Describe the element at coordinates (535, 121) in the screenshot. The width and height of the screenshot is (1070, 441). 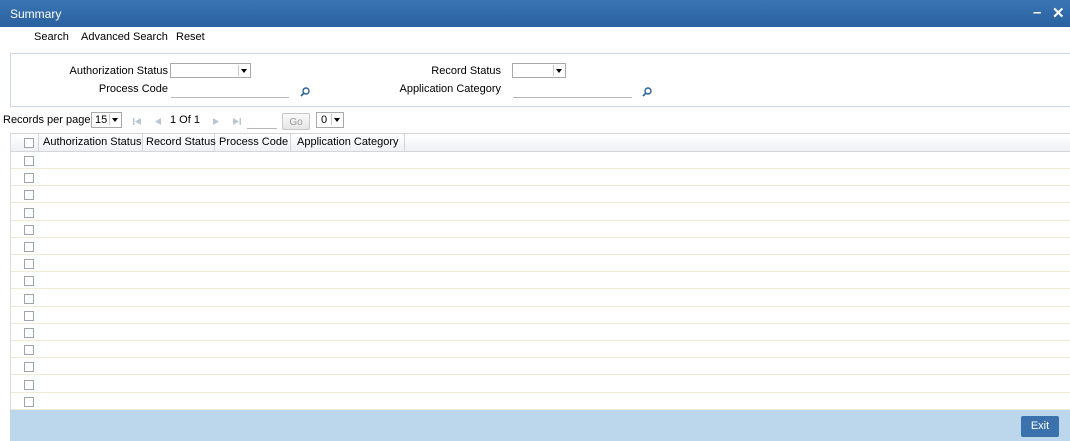
I see `pagination-bar: Records per page 15 1 Of 1 Go 0` at that location.